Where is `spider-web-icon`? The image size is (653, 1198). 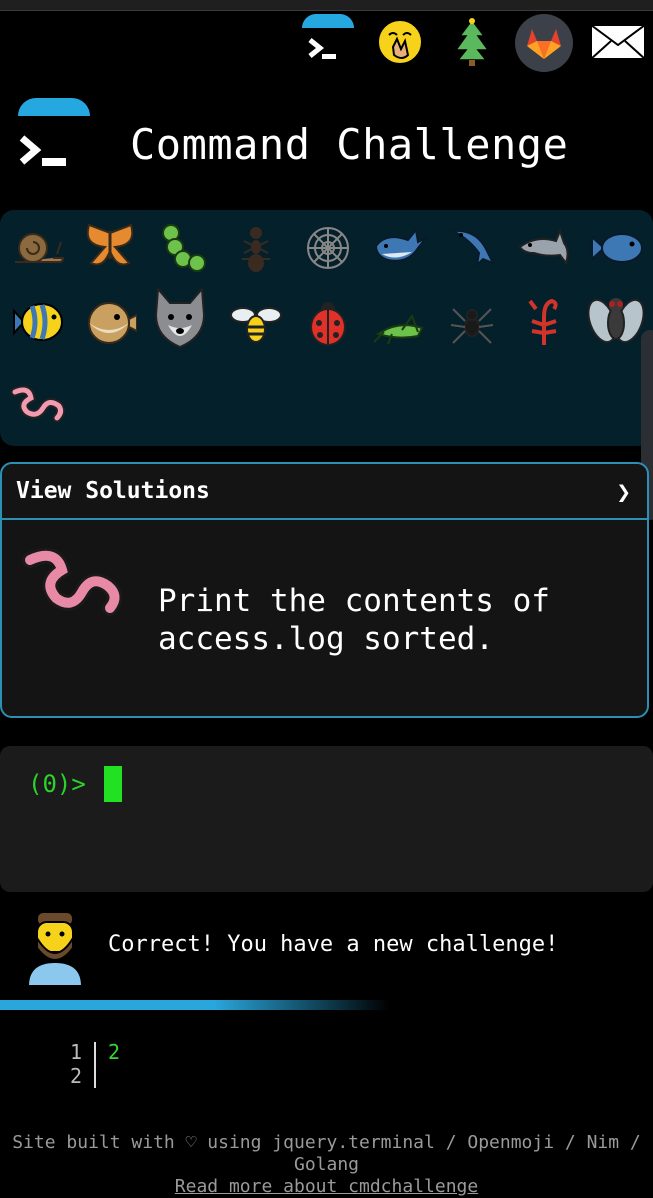 spider-web-icon is located at coordinates (328, 248).